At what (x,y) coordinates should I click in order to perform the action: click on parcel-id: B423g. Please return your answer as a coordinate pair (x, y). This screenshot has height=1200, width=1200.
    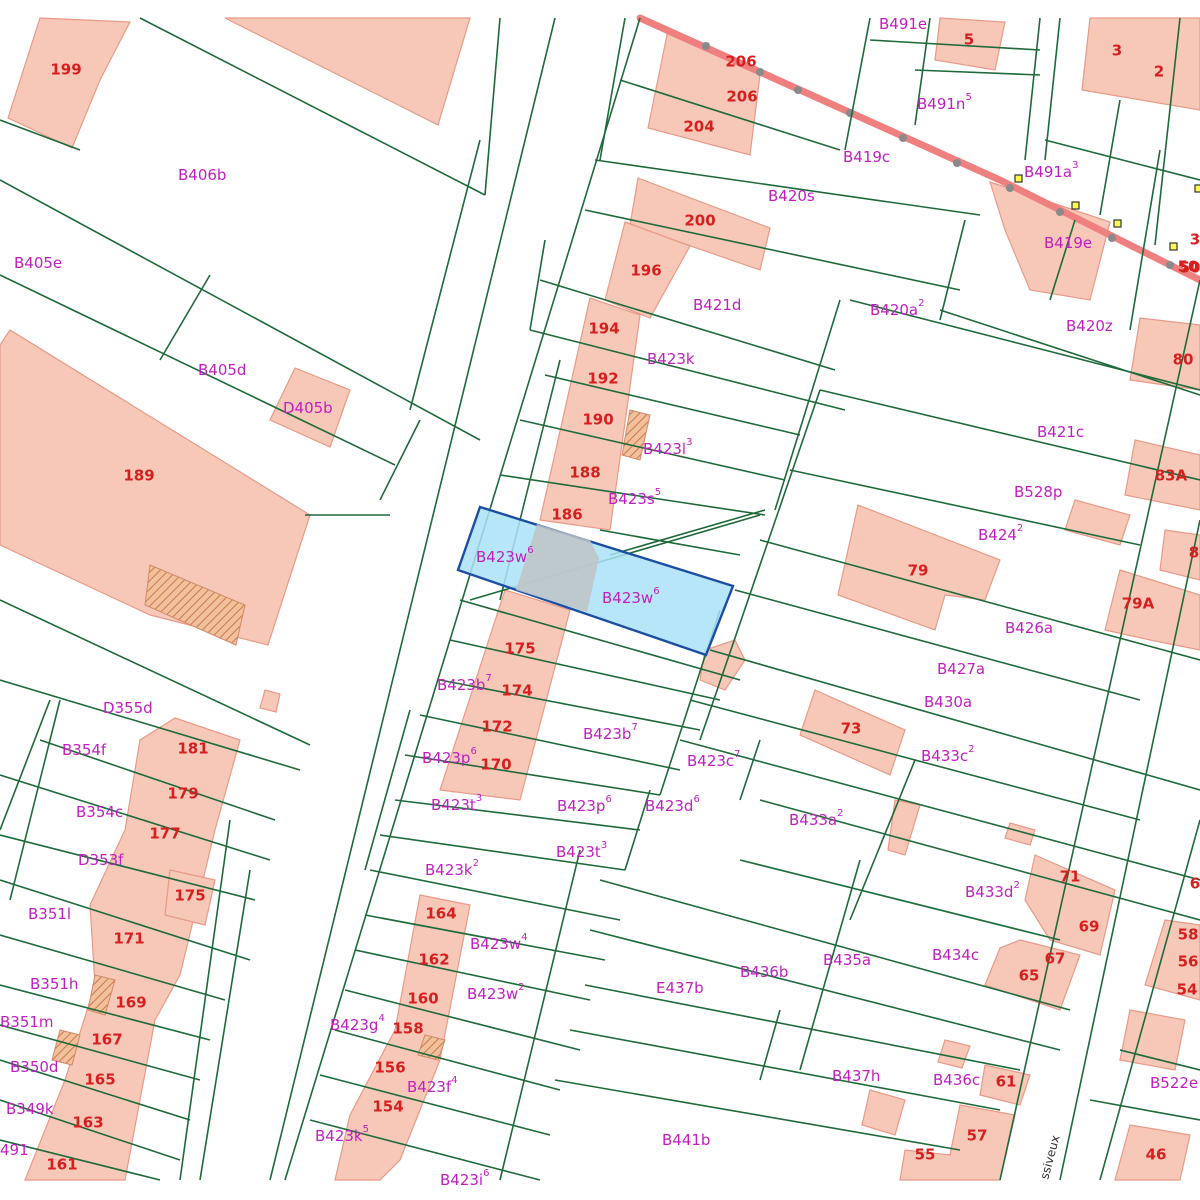
    Looking at the image, I should click on (354, 1025).